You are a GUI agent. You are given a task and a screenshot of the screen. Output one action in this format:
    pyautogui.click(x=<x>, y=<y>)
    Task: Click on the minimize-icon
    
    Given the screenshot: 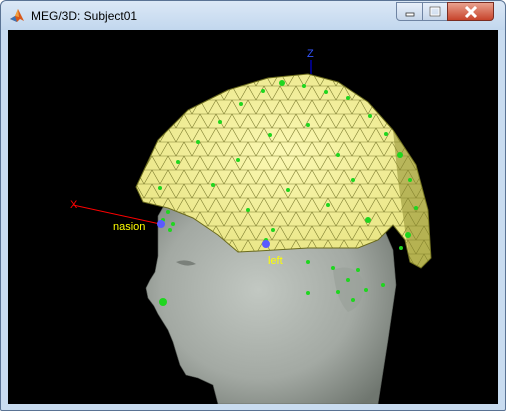 What is the action you would take?
    pyautogui.click(x=409, y=14)
    